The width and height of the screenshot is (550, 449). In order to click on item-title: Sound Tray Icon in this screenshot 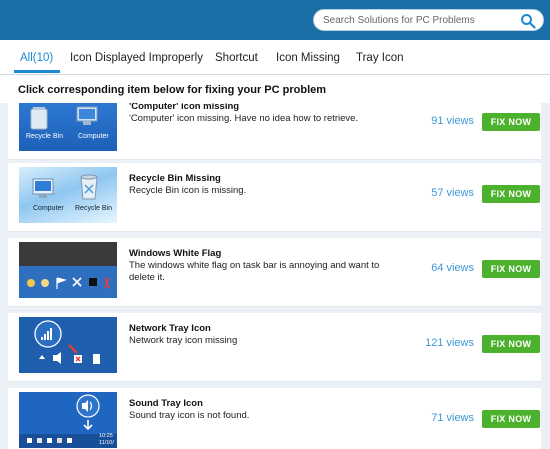, I will do `click(166, 403)`.